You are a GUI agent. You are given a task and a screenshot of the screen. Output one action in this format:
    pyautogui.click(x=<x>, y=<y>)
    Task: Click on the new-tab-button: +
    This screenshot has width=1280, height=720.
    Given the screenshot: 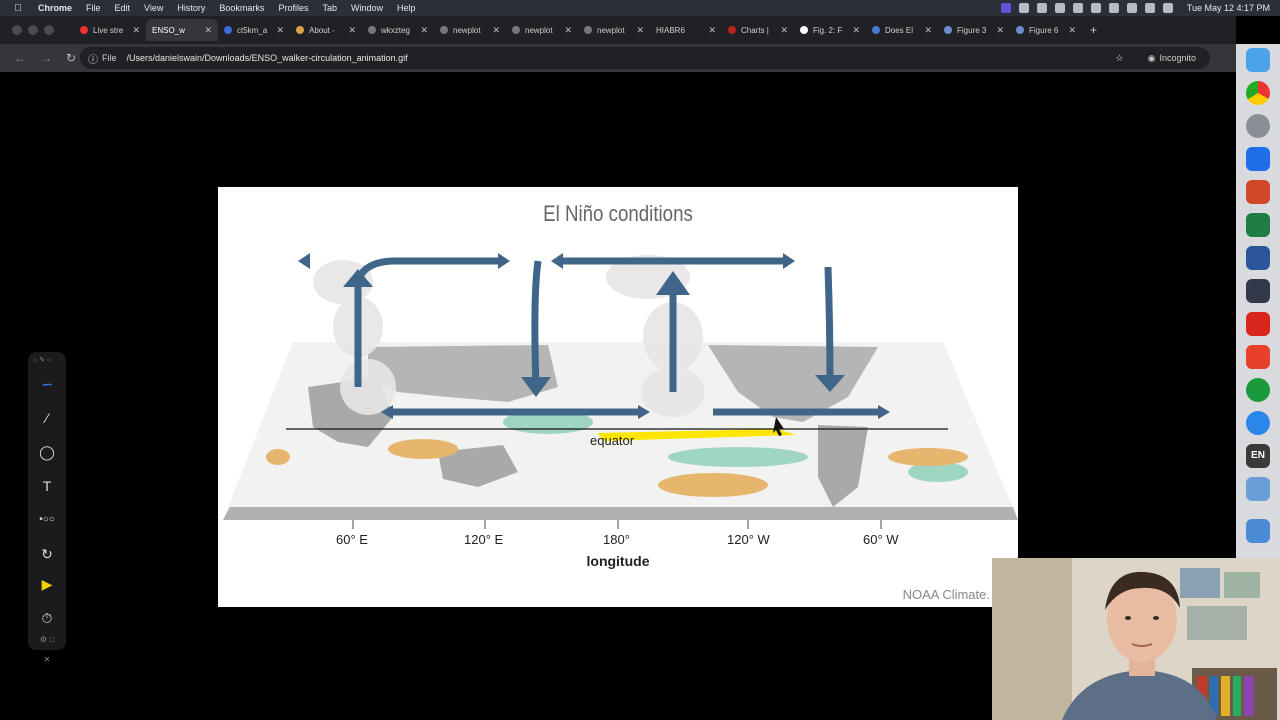 What is the action you would take?
    pyautogui.click(x=1093, y=30)
    